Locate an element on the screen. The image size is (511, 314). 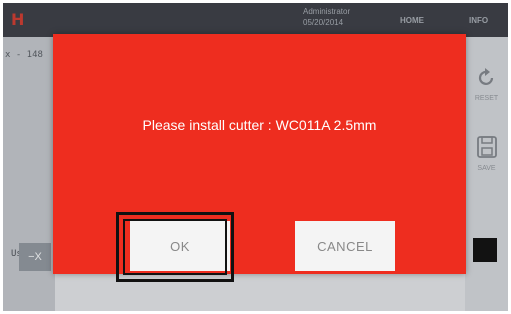
dialog-message: Please install cutter : WC011A 2.5mm is located at coordinates (259, 125).